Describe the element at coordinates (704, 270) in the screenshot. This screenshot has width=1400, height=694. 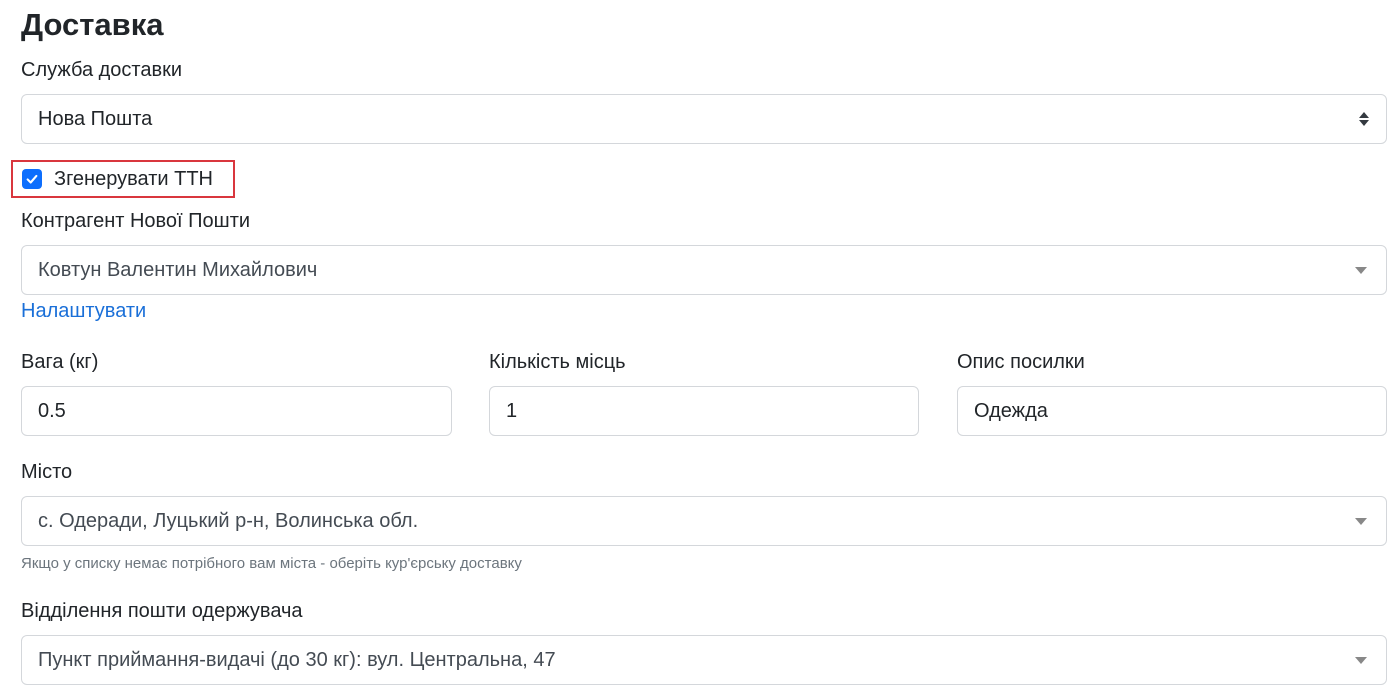
I see `counterparty-select: Ковтун Валентин Михайлович` at that location.